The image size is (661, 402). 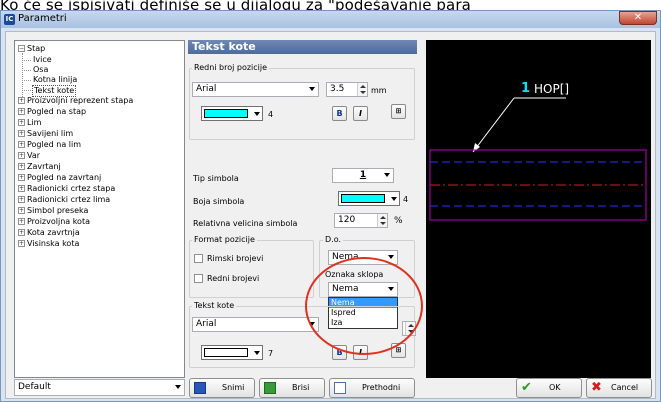 What do you see at coordinates (53, 211) in the screenshot?
I see `tree-item: + Simbol preseka` at bounding box center [53, 211].